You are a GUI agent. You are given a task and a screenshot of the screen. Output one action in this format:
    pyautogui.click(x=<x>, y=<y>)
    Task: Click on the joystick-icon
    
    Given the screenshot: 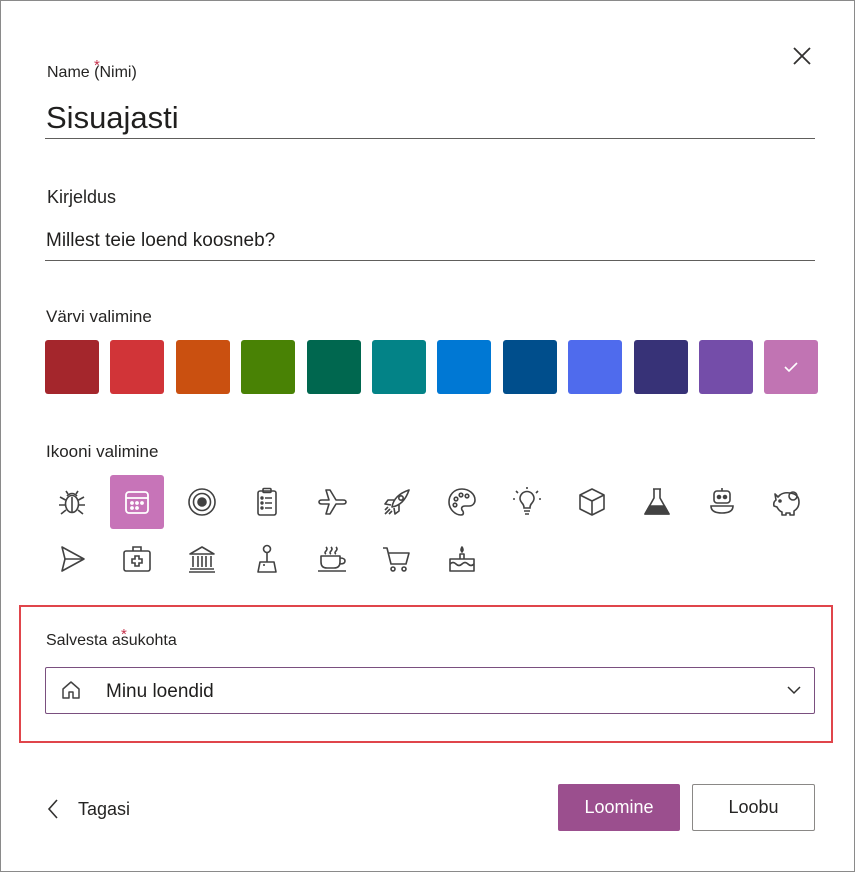 What is the action you would take?
    pyautogui.click(x=267, y=558)
    